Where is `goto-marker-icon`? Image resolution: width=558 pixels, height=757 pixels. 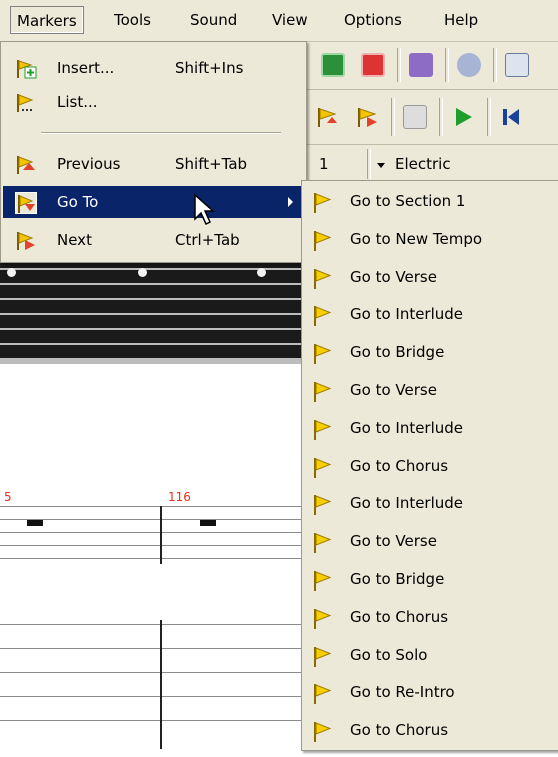 goto-marker-icon is located at coordinates (26, 203).